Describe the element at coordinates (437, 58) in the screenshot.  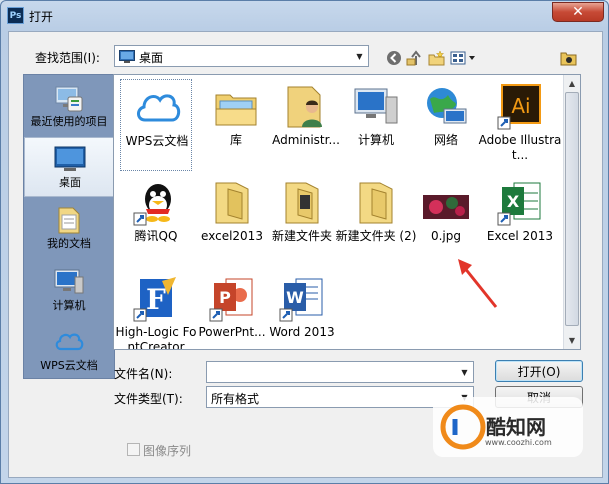
I see `new-folder-icon` at that location.